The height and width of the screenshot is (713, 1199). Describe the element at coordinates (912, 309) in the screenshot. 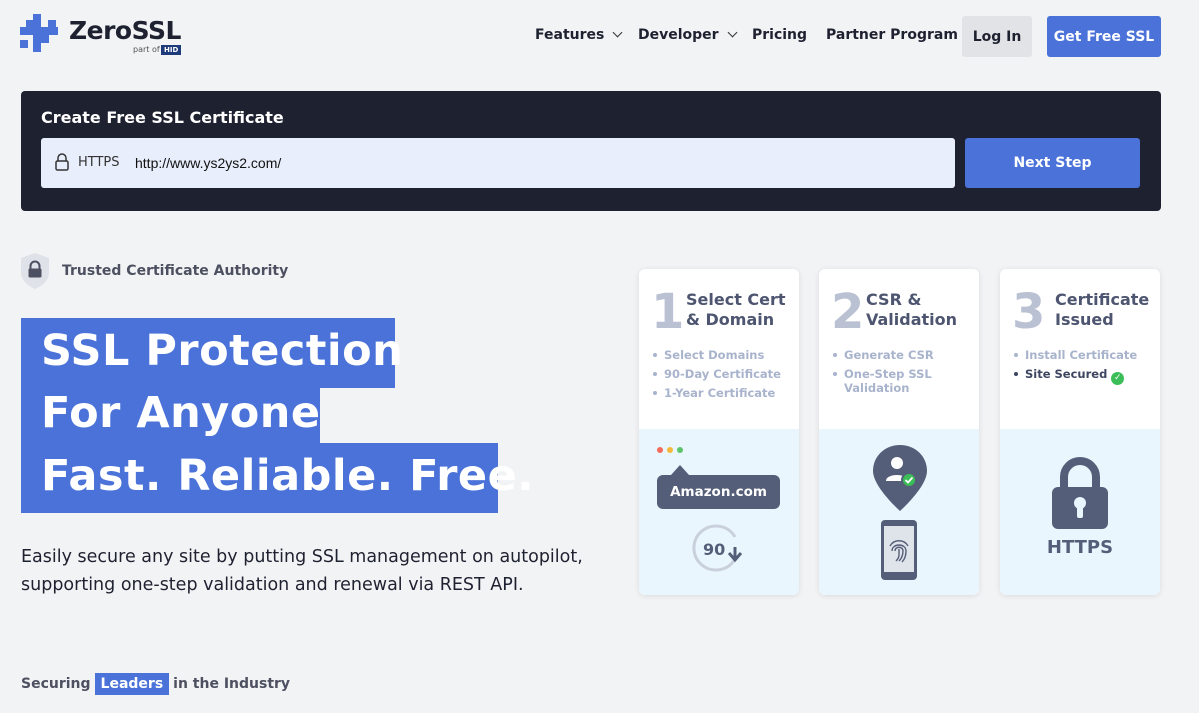

I see `step-title: CSR & Validation` at that location.